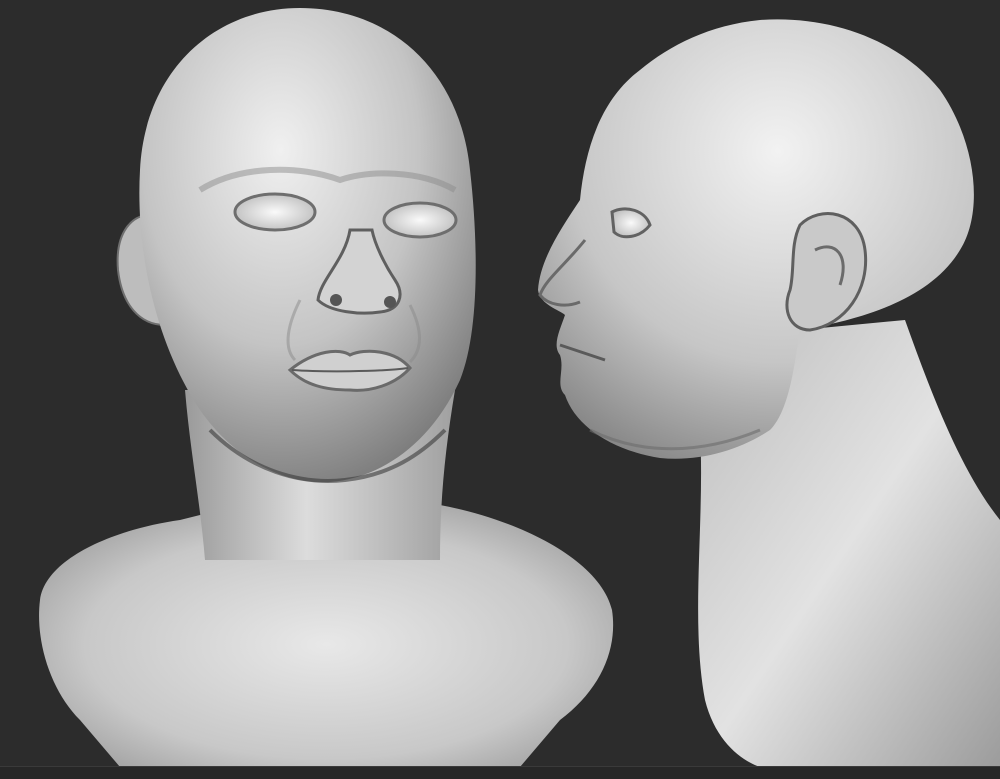 The image size is (1000, 779). What do you see at coordinates (420, 220) in the screenshot?
I see `front-eye-right` at bounding box center [420, 220].